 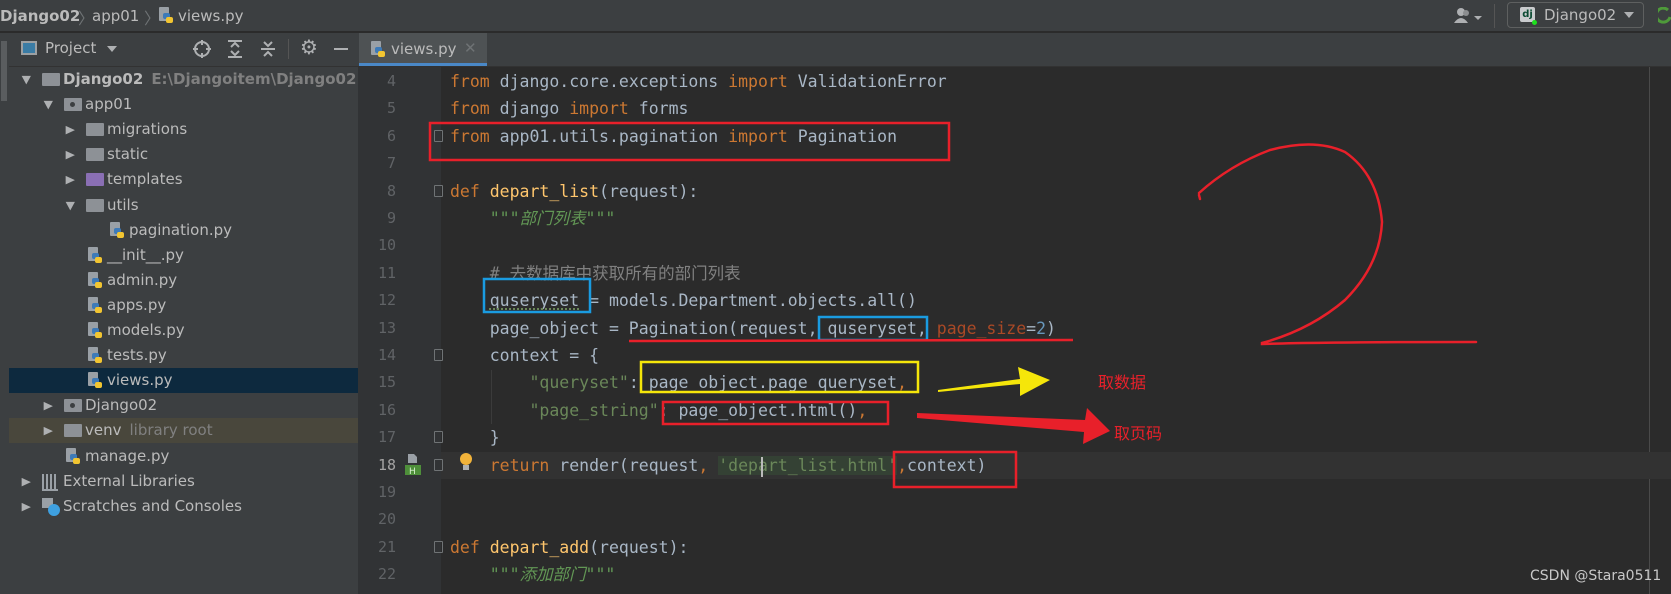 What do you see at coordinates (1138, 433) in the screenshot?
I see `annotation-label-get-page: 取页码` at bounding box center [1138, 433].